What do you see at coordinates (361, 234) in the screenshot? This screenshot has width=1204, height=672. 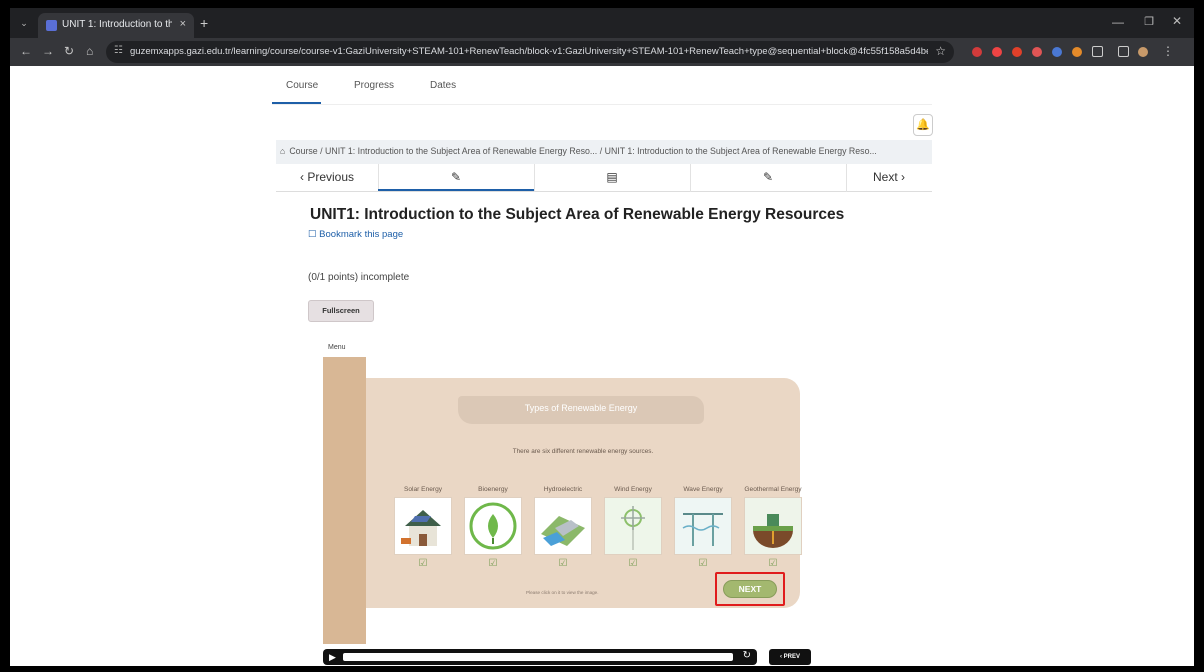 I see `bookmark-label: Bookmark this page` at bounding box center [361, 234].